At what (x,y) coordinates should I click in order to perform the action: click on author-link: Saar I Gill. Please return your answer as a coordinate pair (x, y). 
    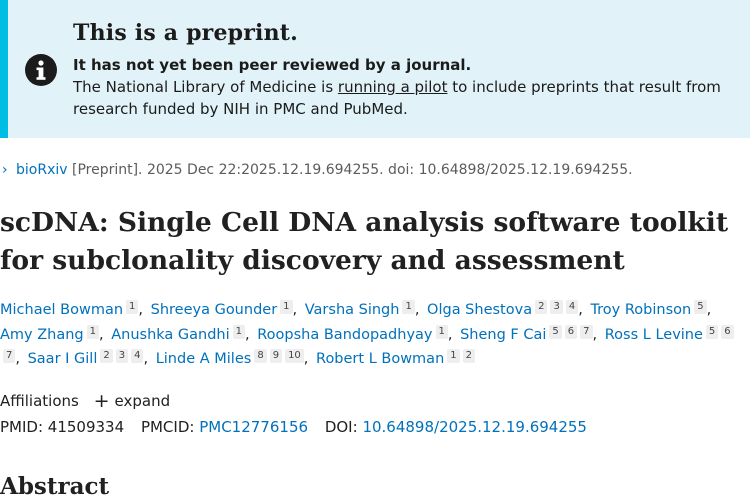
    Looking at the image, I should click on (63, 359).